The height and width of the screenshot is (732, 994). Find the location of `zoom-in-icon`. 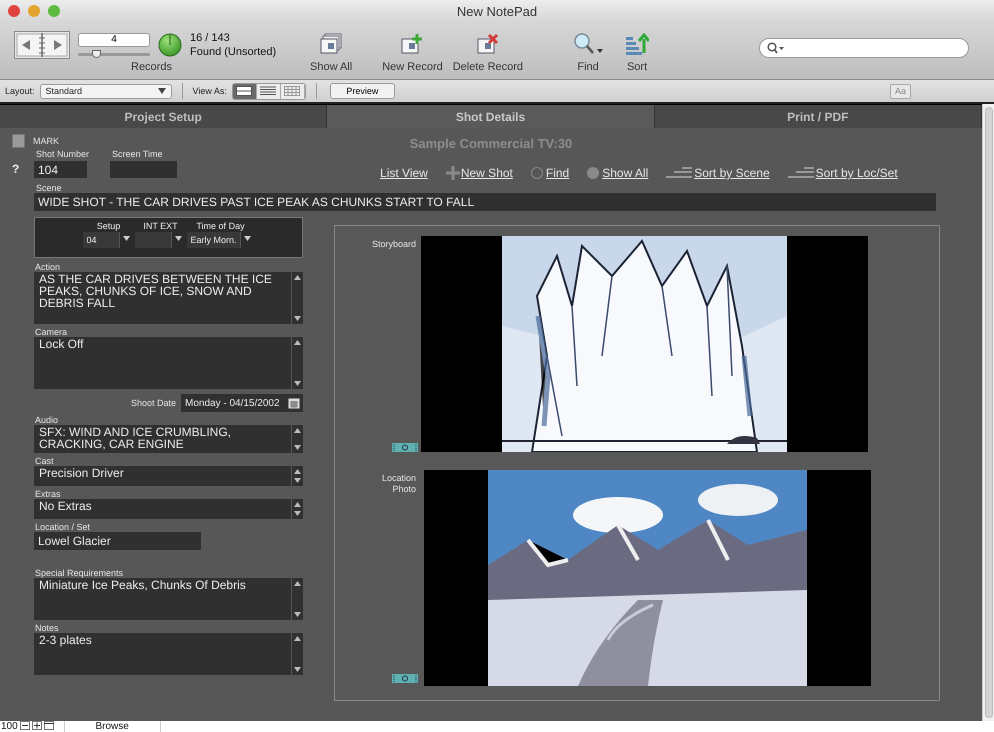

zoom-in-icon is located at coordinates (37, 725).